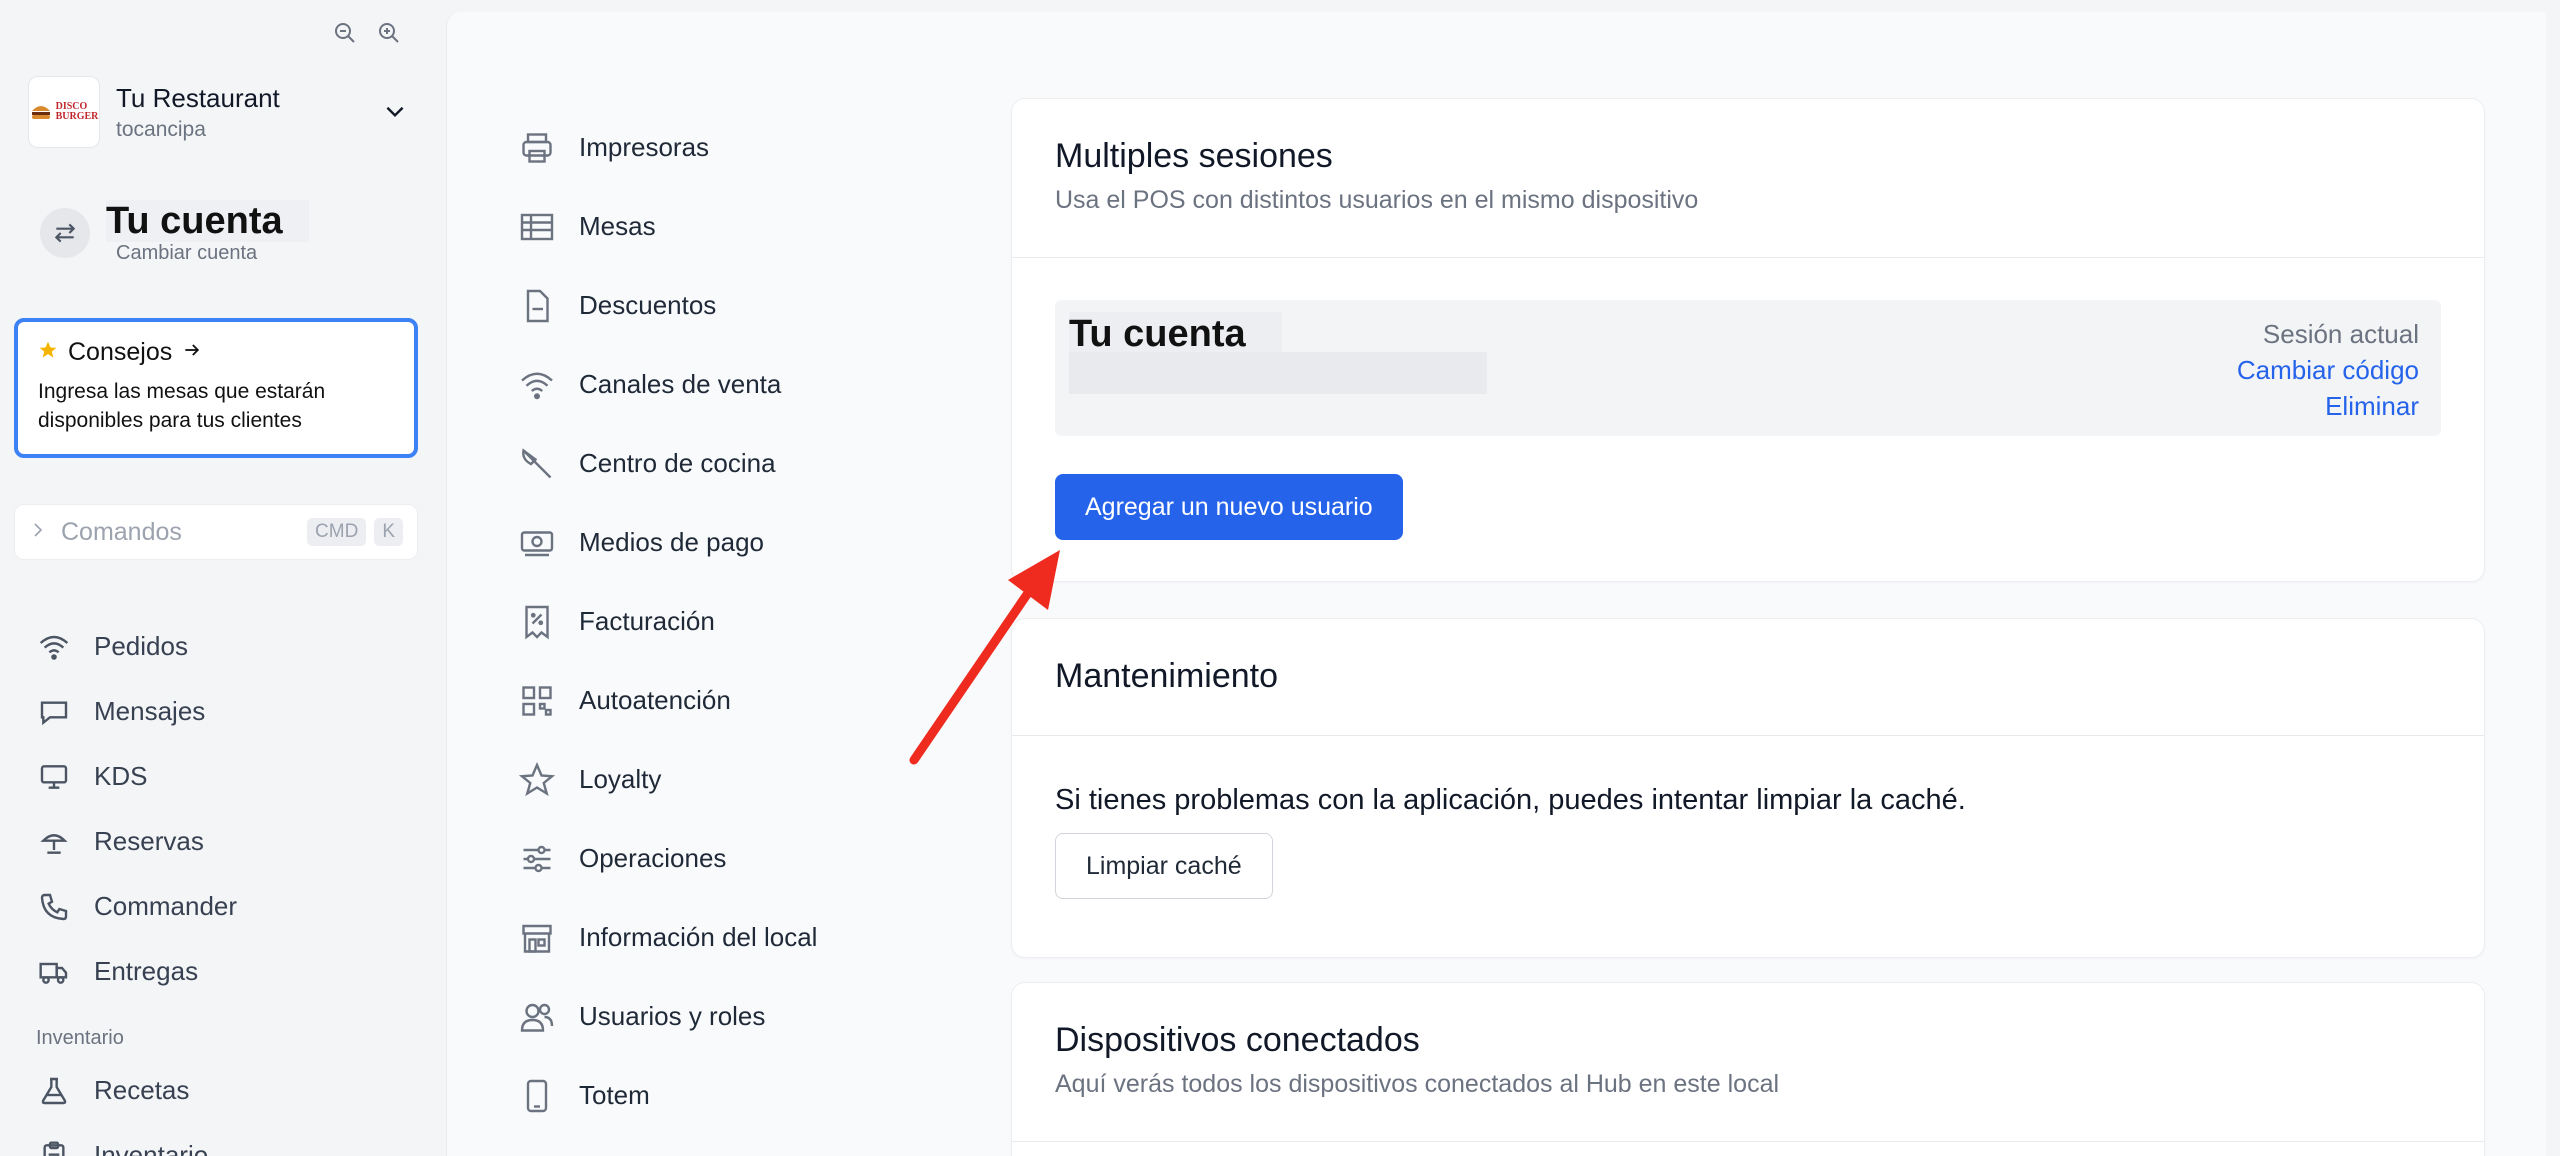  Describe the element at coordinates (1167, 676) in the screenshot. I see `maintenance-title: Mantenimiento` at that location.